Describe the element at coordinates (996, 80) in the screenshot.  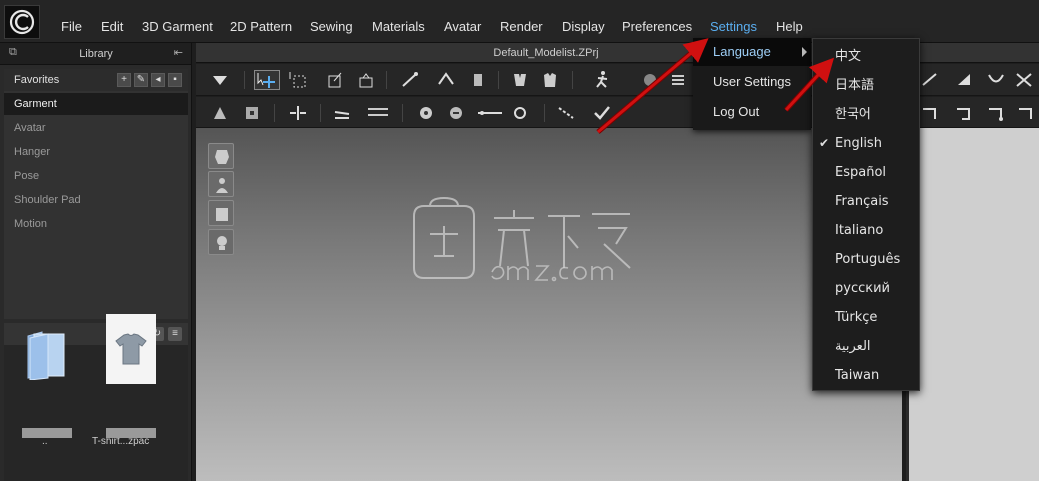
I see `curve-tool-icon` at that location.